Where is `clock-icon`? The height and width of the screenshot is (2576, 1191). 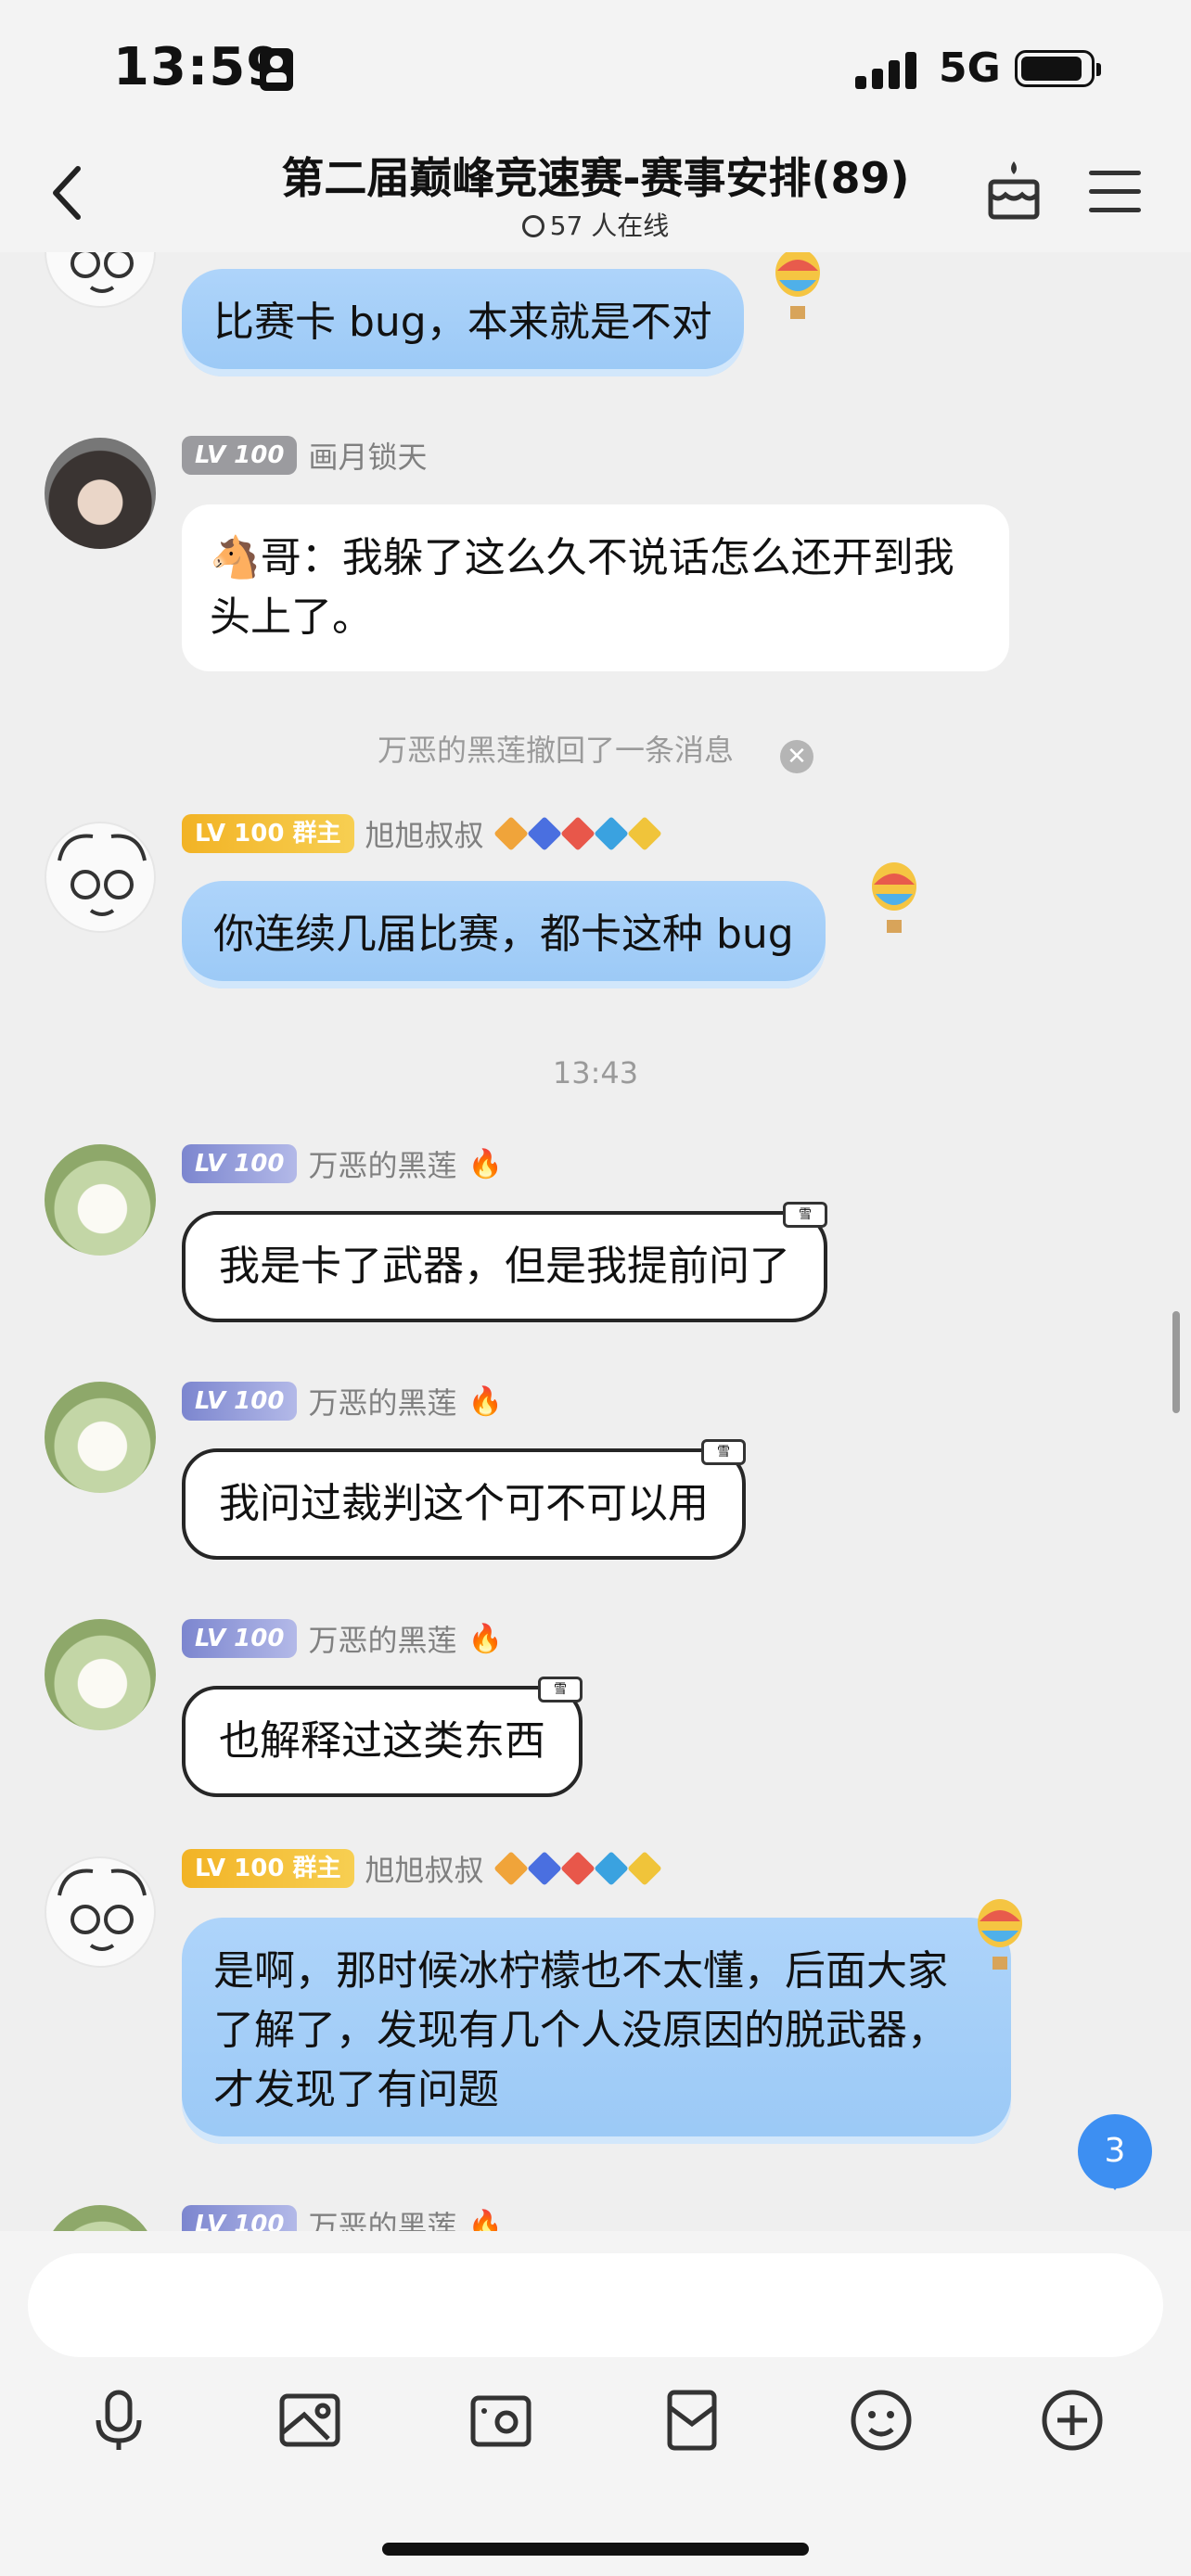 clock-icon is located at coordinates (532, 226).